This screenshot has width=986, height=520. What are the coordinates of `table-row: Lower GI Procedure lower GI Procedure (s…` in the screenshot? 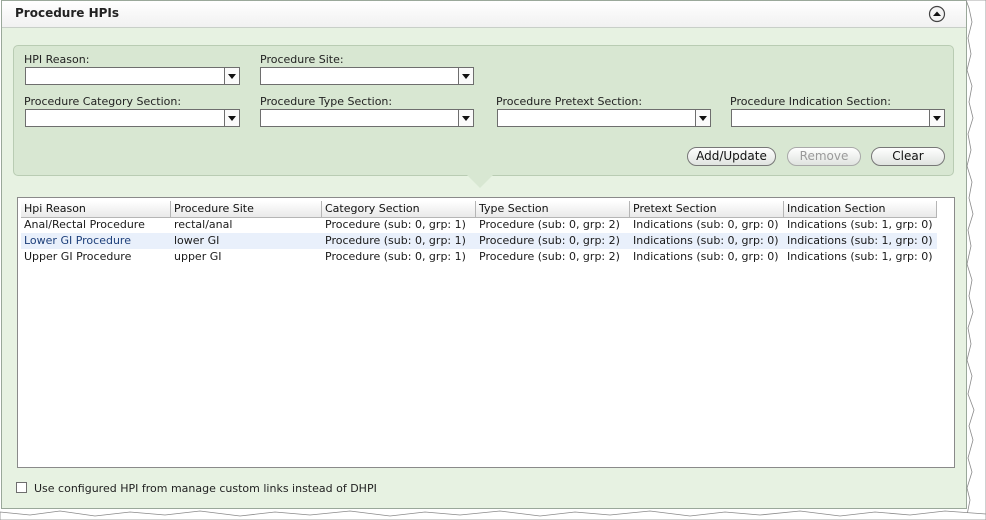 It's located at (479, 241).